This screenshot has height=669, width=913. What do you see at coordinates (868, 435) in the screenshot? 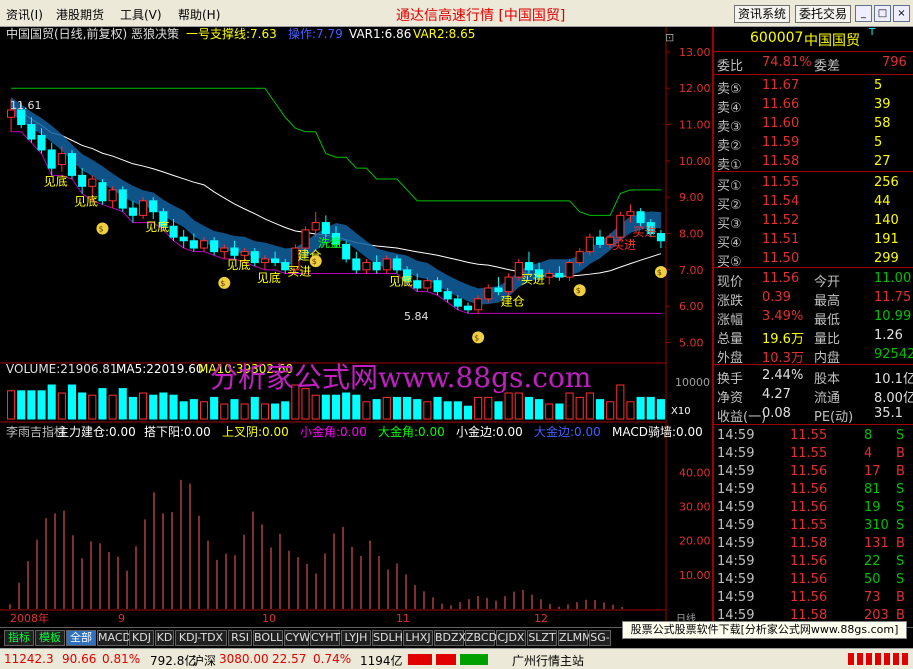
I see `tick-row-cell: 8` at bounding box center [868, 435].